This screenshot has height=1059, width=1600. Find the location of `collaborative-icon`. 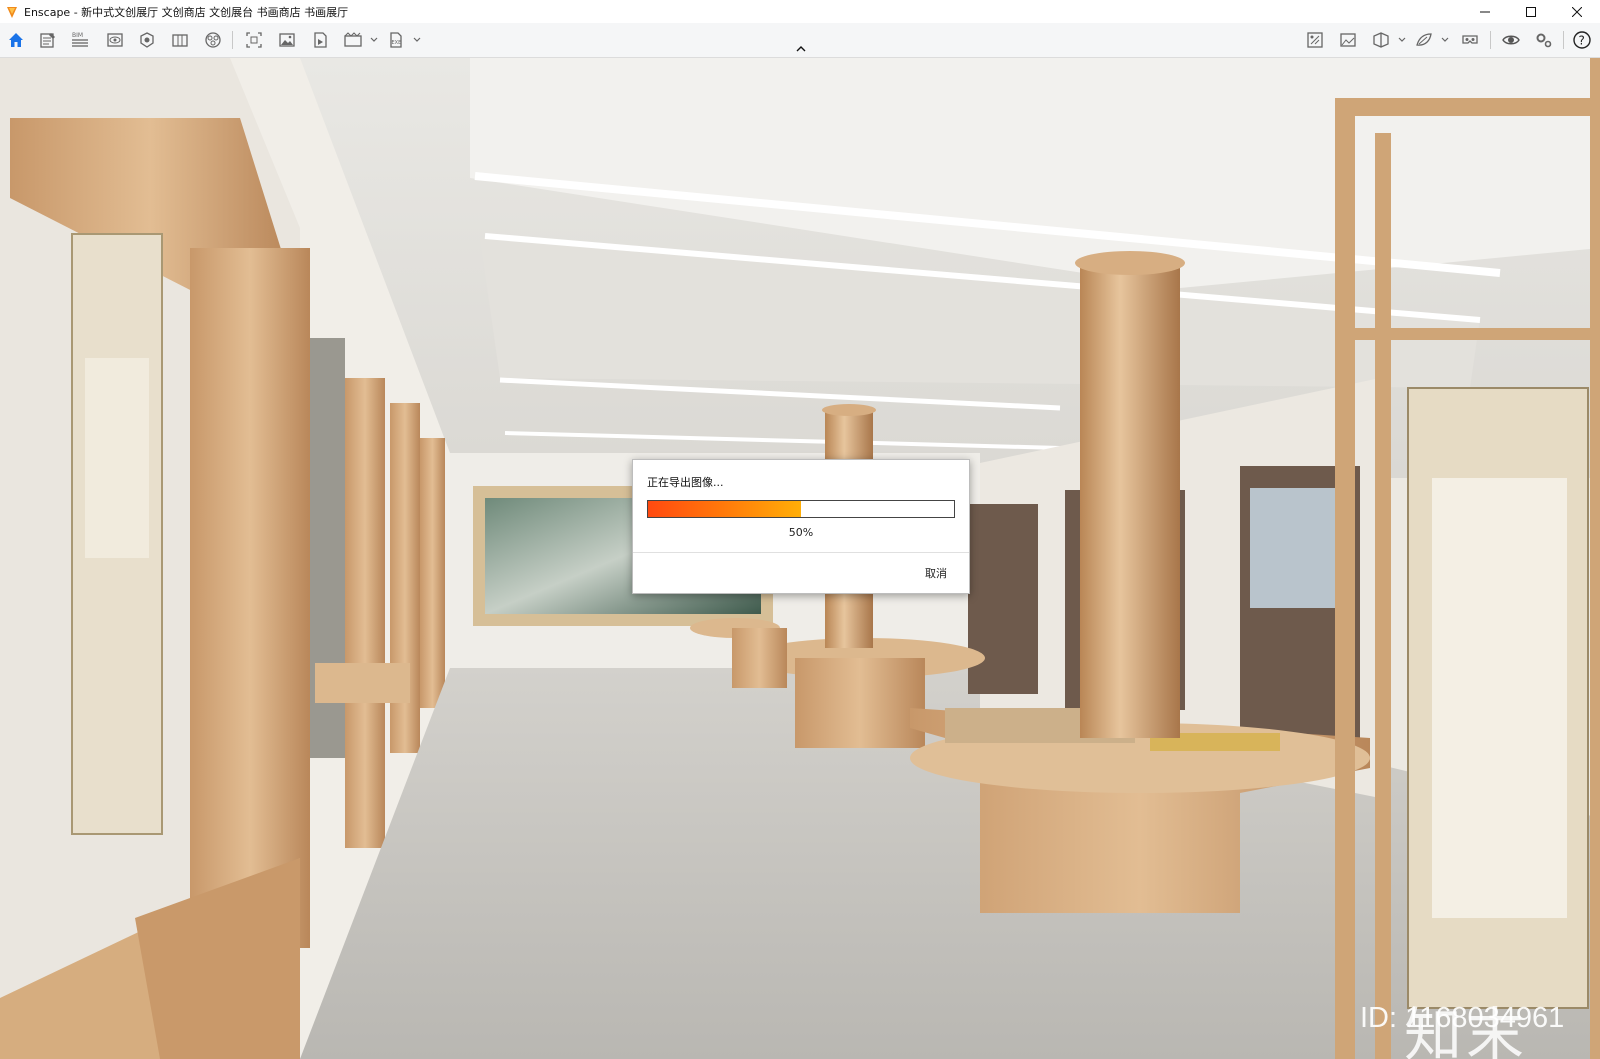

collaborative-icon is located at coordinates (1315, 40).